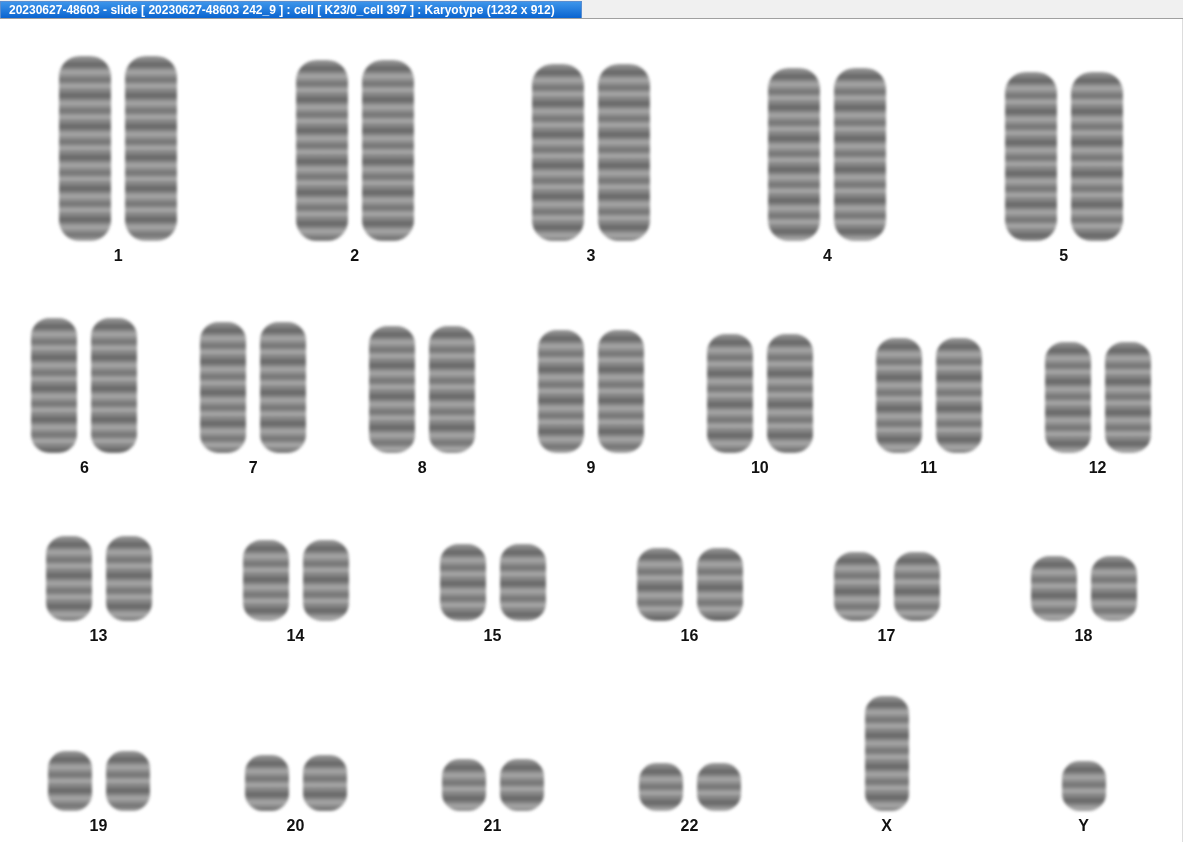 This screenshot has width=1183, height=842. Describe the element at coordinates (295, 636) in the screenshot. I see `chromosome-label: 14` at that location.